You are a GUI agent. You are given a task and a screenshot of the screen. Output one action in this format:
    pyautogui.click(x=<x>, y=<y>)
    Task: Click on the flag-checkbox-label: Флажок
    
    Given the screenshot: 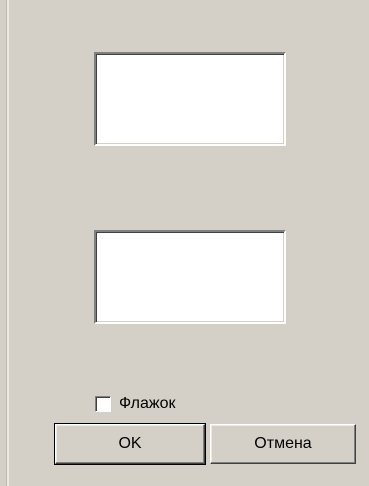 What is the action you would take?
    pyautogui.click(x=147, y=403)
    